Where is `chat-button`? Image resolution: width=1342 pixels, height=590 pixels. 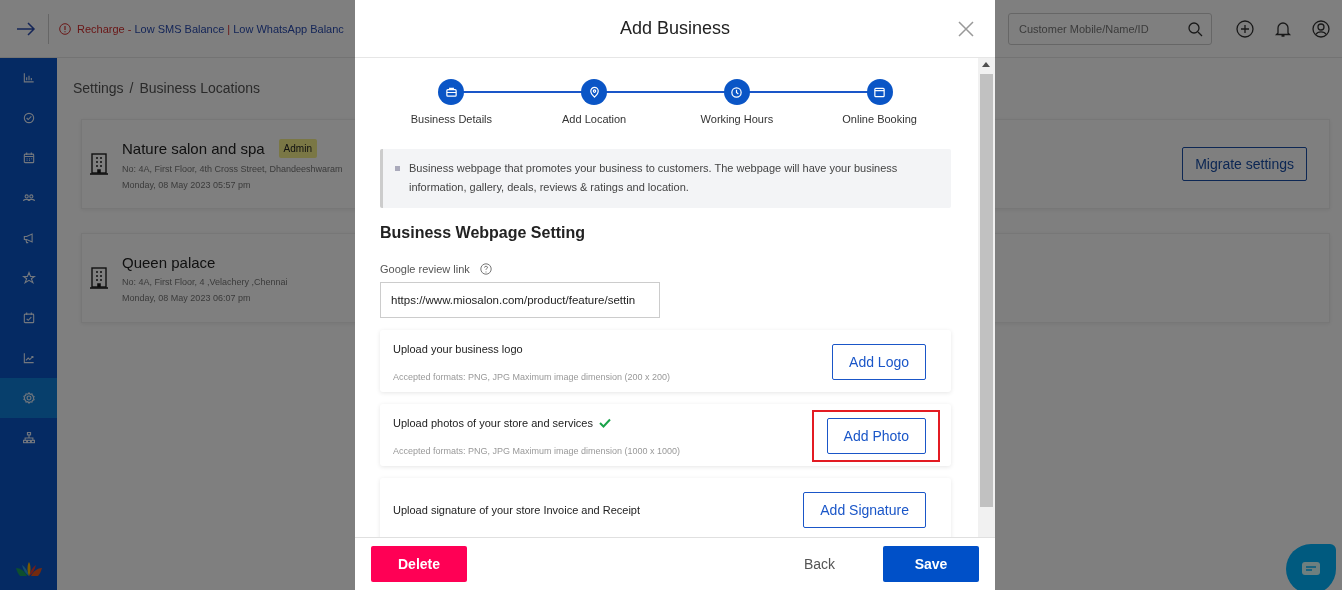 chat-button is located at coordinates (1311, 567).